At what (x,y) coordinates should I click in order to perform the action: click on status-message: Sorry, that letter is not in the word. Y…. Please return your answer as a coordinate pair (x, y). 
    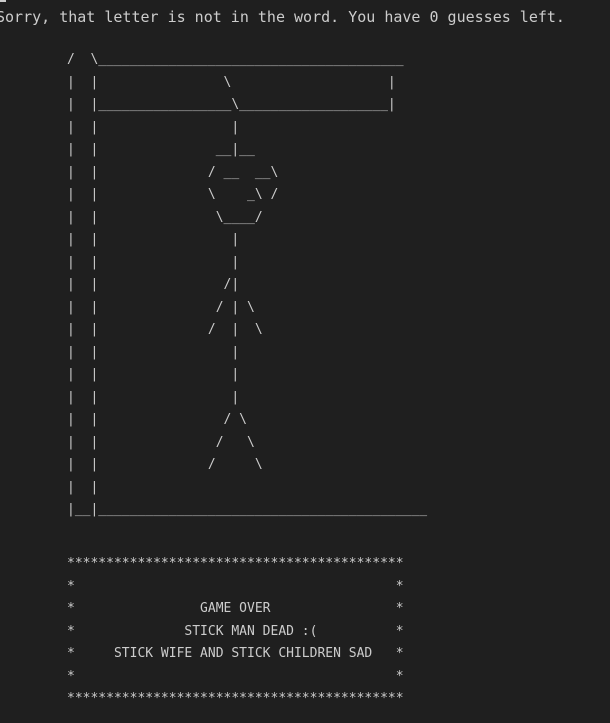
    Looking at the image, I should click on (282, 17).